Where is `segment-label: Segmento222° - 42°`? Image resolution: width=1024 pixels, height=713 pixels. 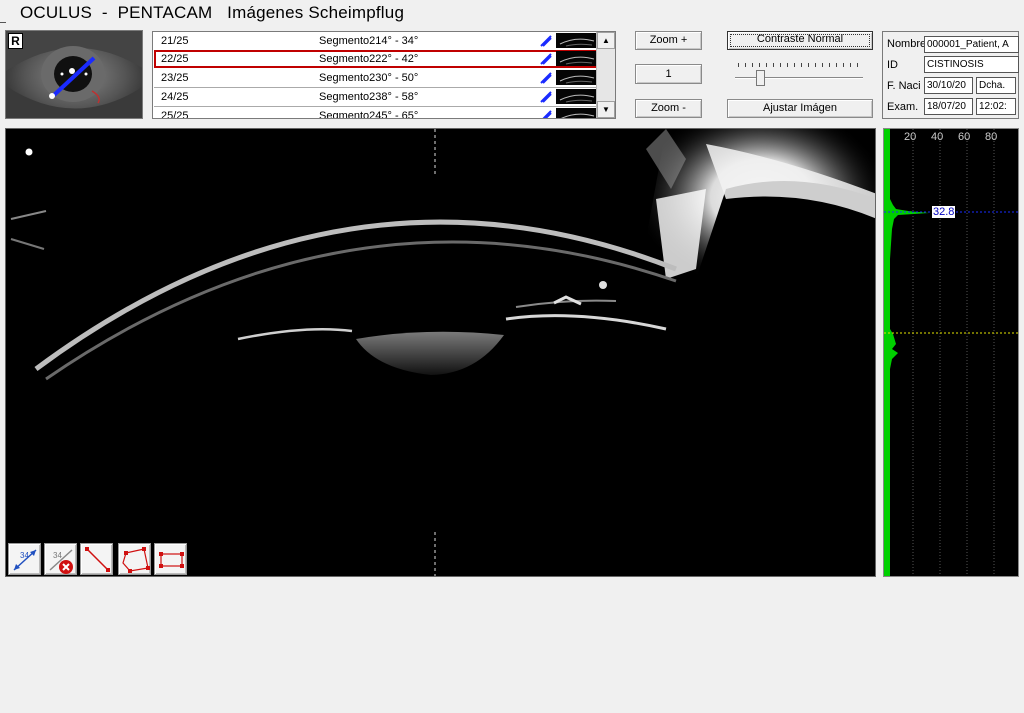
segment-label: Segmento222° - 42° is located at coordinates (369, 59).